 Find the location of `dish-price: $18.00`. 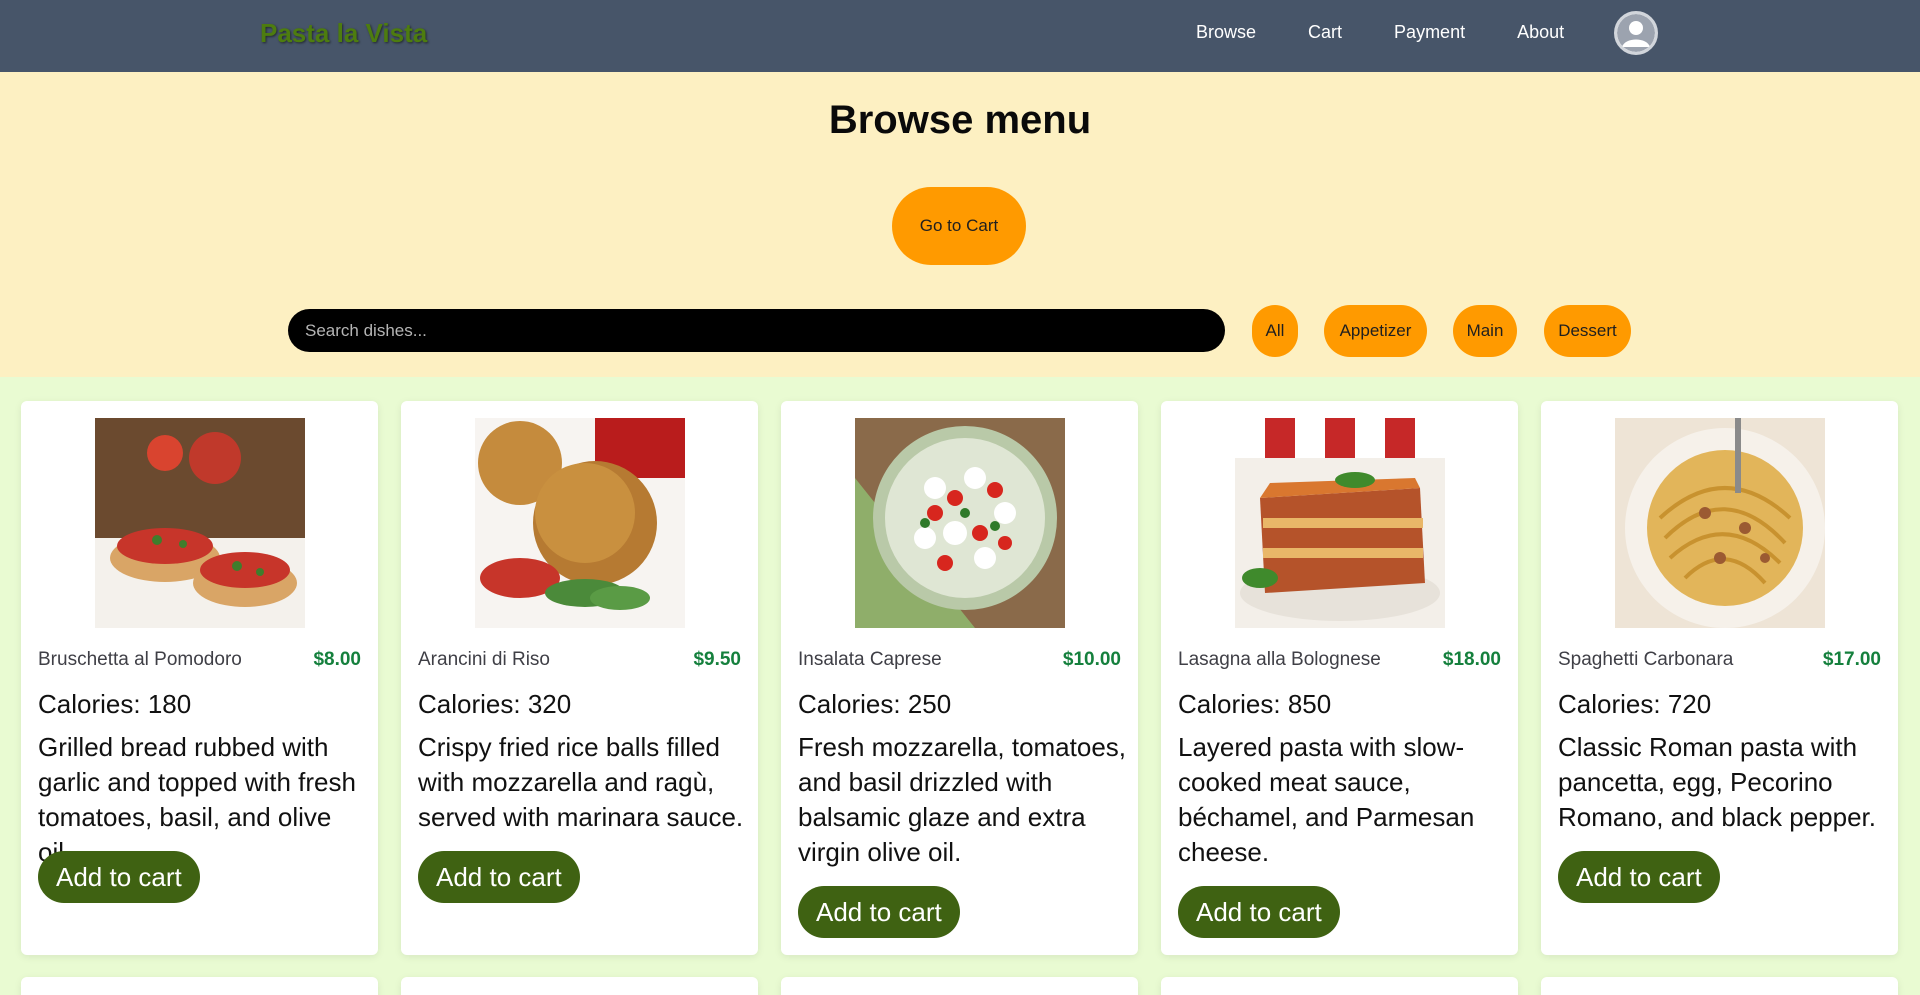

dish-price: $18.00 is located at coordinates (1471, 659).